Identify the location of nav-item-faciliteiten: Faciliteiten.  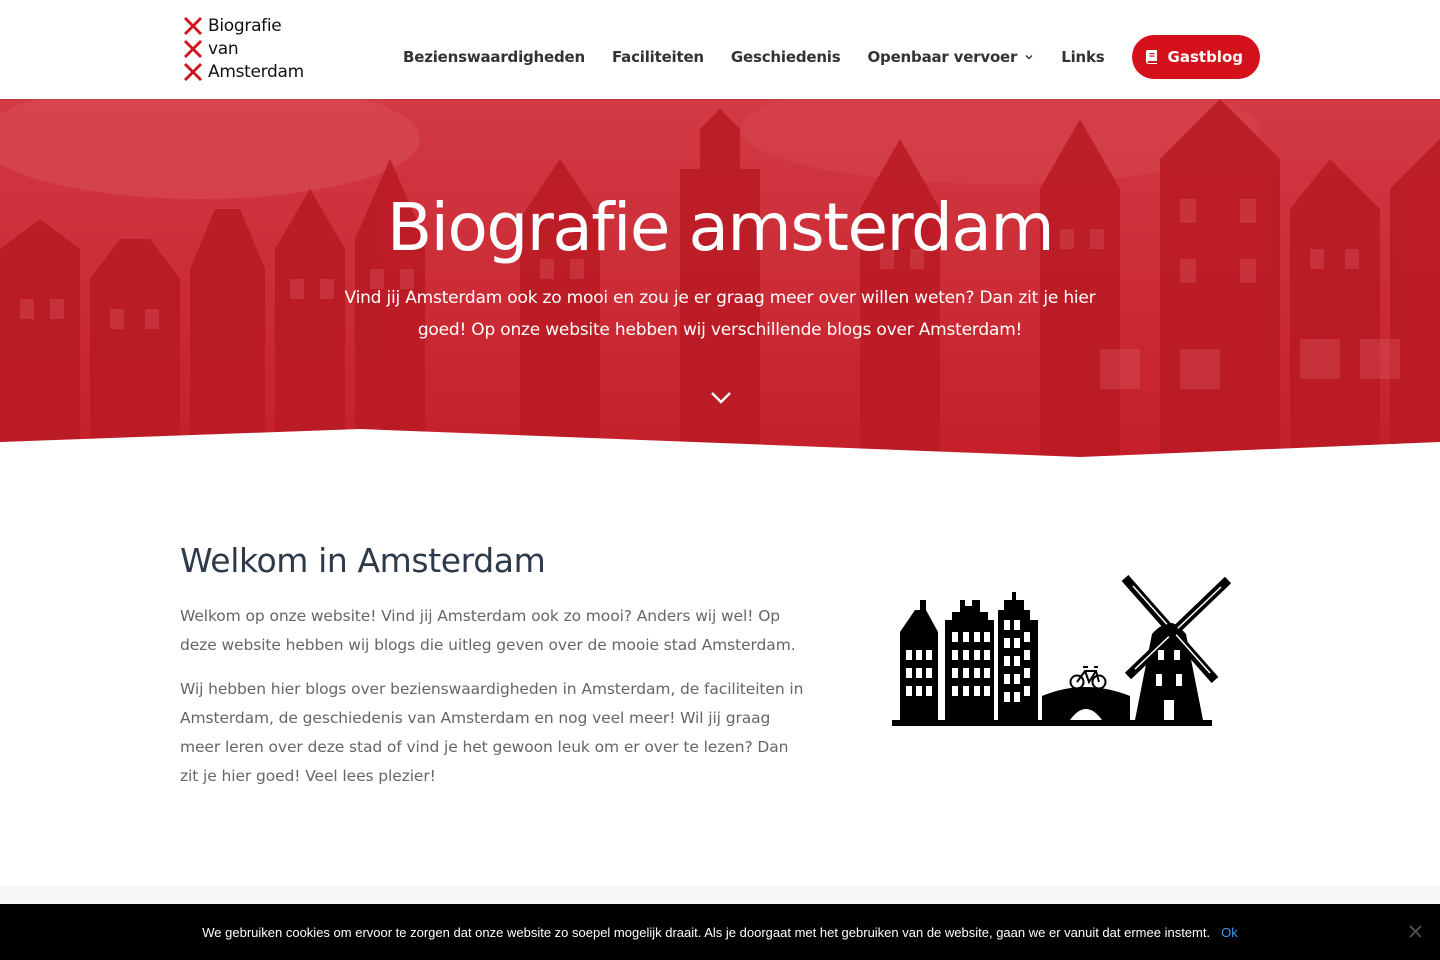
(658, 57).